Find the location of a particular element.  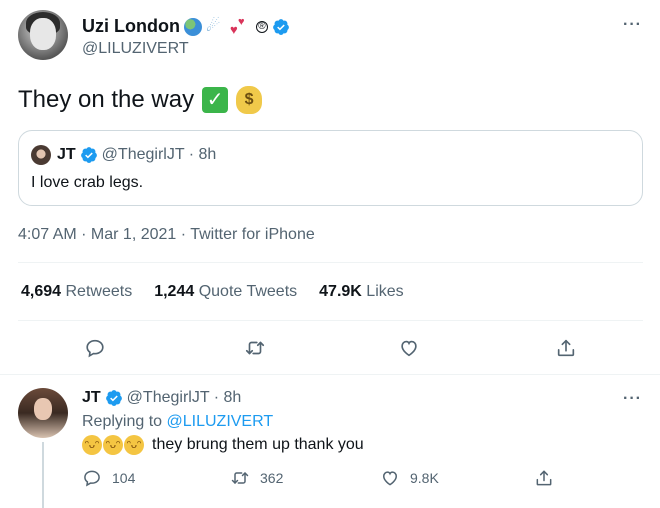

retweets-count: 4,694 is located at coordinates (41, 291).